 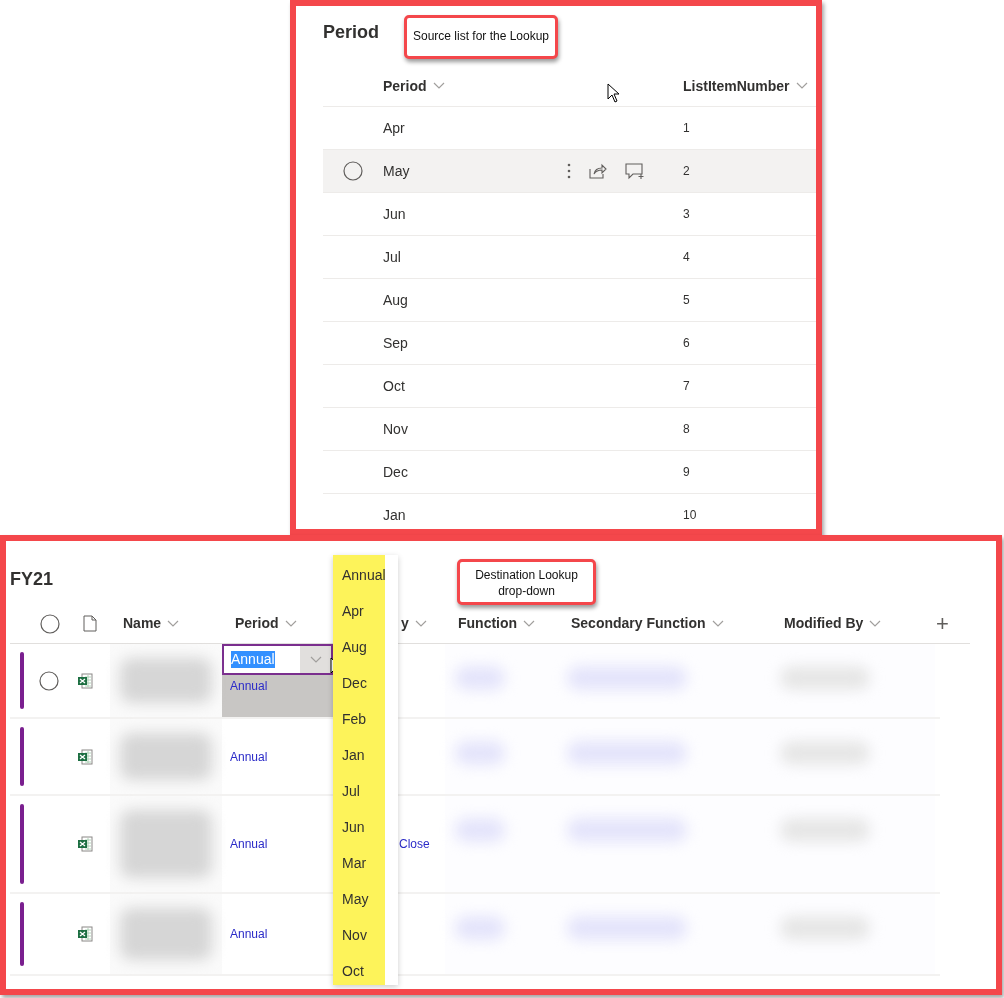 I want to click on dropdown-option: Jun, so click(x=359, y=825).